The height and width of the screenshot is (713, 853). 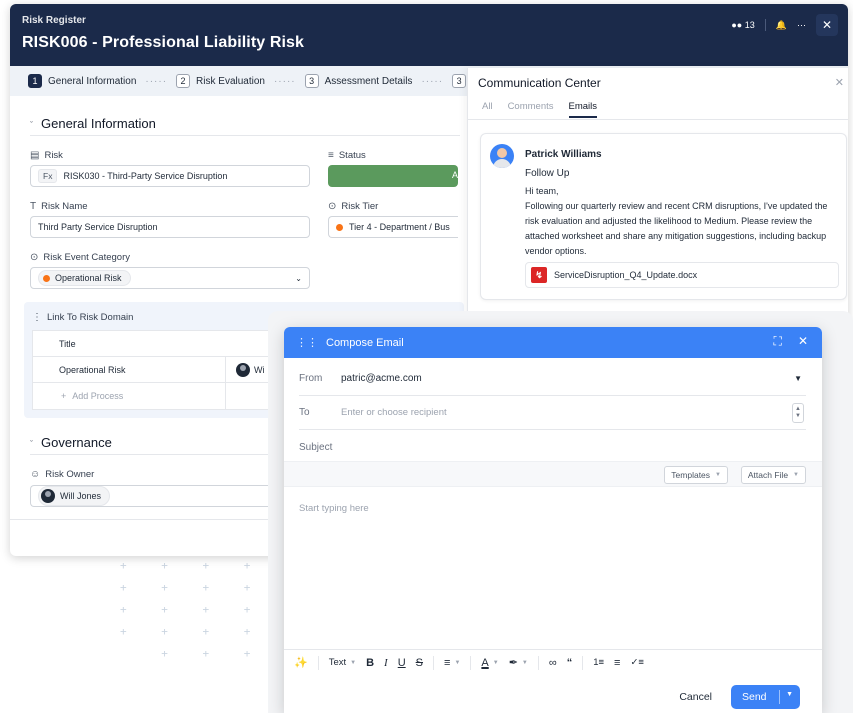 I want to click on align-icon: ≡, so click(x=447, y=663).